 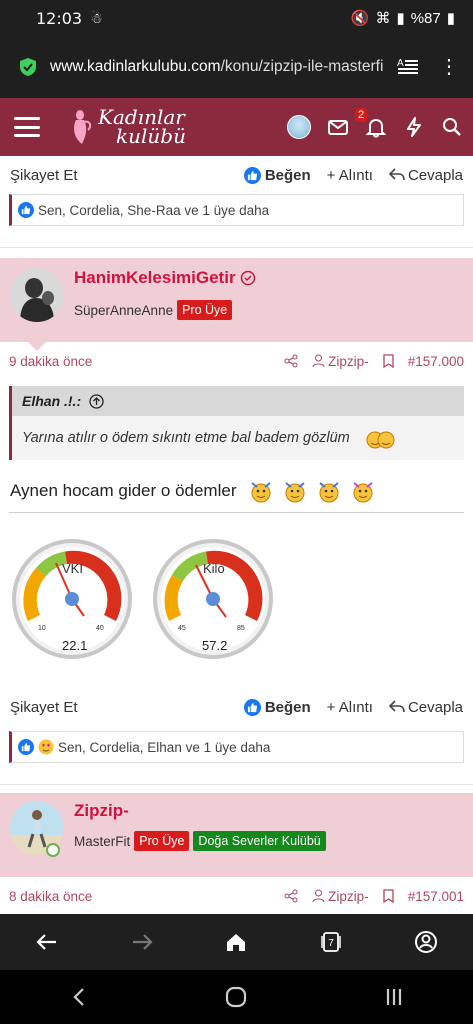 I want to click on post-username: HanimKelesimiGetir, so click(x=165, y=278).